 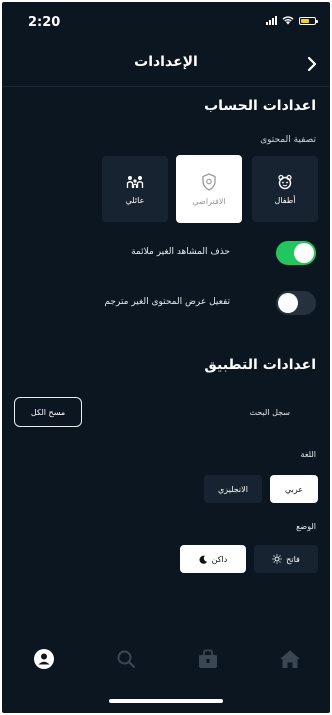 I want to click on filter-option-family: عائلي, so click(x=135, y=189).